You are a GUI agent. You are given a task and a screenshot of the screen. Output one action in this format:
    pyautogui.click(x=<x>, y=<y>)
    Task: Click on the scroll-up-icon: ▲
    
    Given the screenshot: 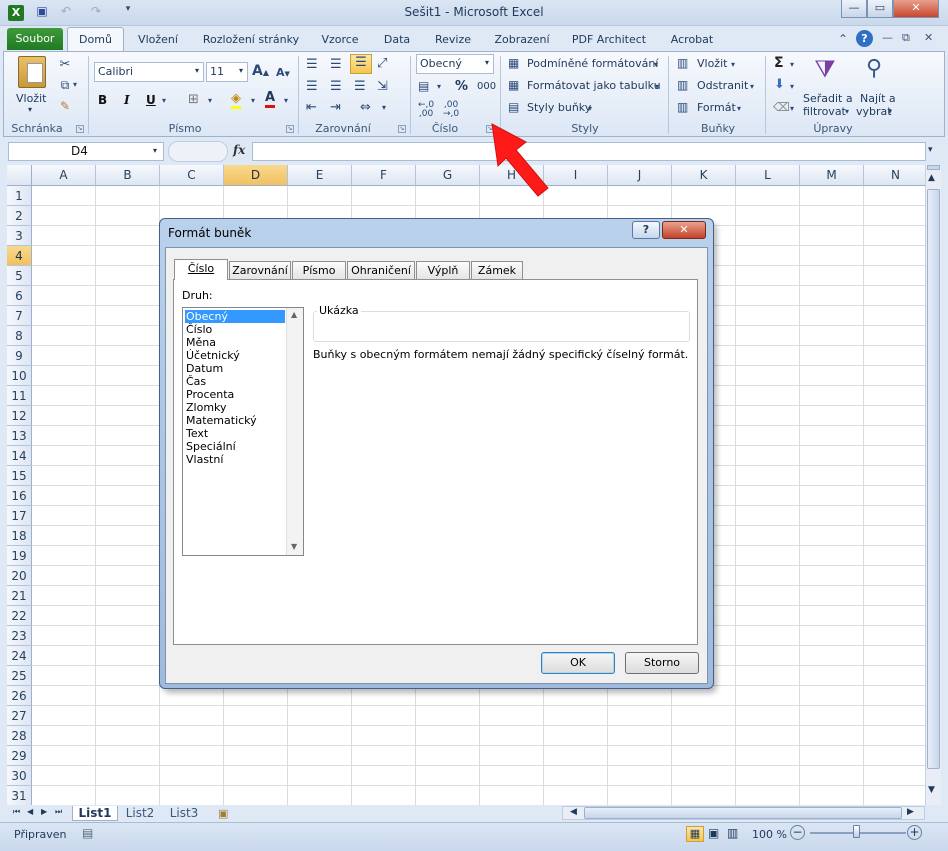 What is the action you would take?
    pyautogui.click(x=931, y=178)
    